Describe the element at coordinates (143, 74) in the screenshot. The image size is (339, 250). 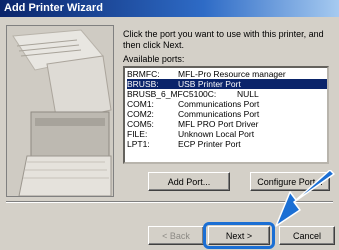
I see `port-name: BRMFC:` at that location.